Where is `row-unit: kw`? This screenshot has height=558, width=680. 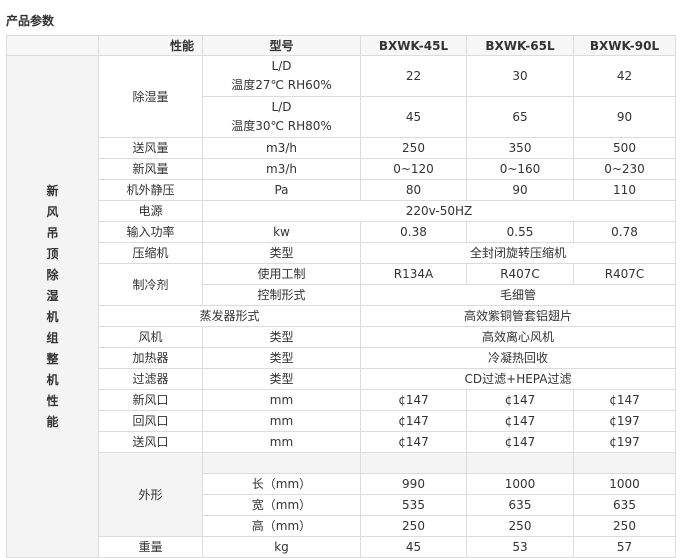
row-unit: kw is located at coordinates (281, 232).